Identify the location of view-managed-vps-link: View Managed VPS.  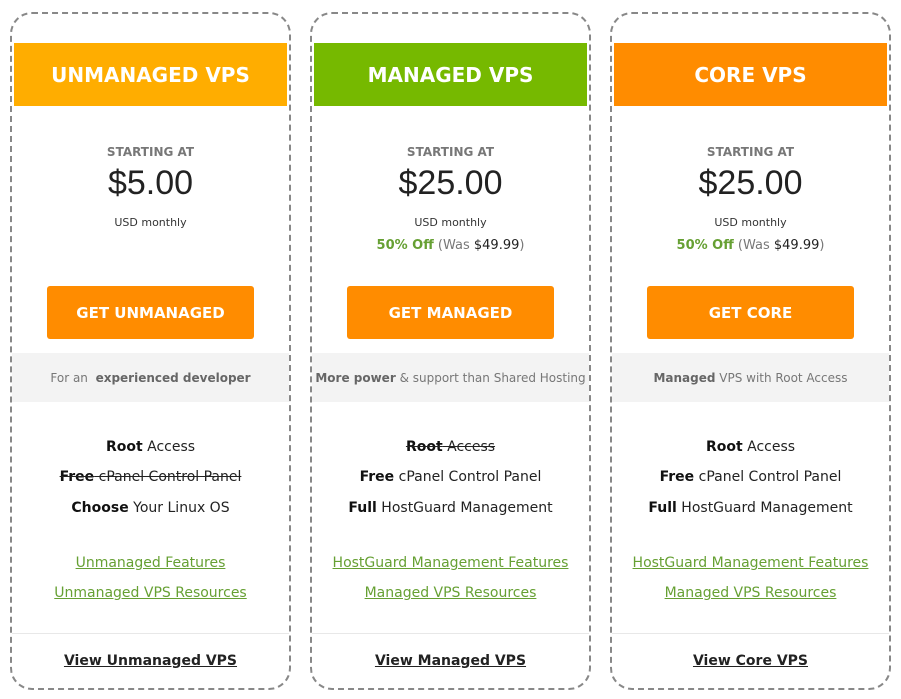
(450, 661).